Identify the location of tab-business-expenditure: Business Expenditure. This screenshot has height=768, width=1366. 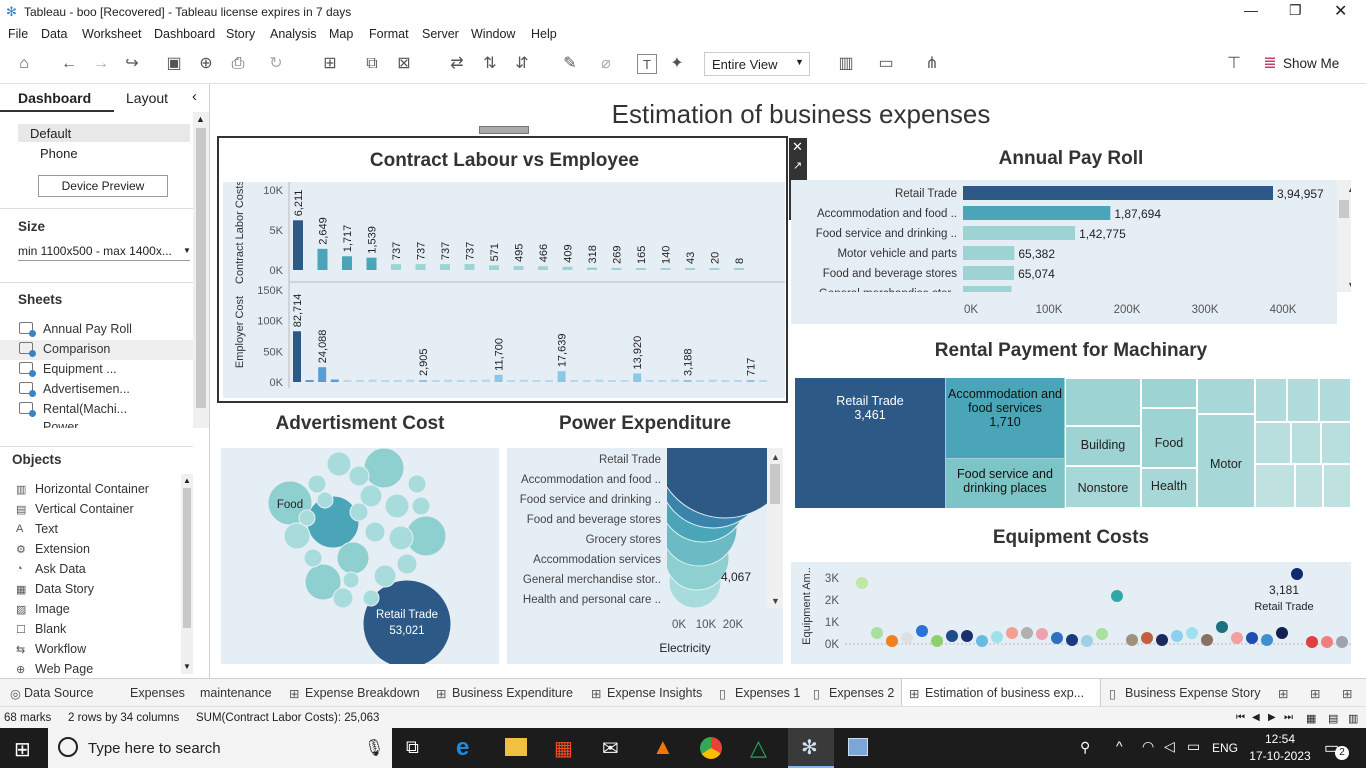
(512, 693).